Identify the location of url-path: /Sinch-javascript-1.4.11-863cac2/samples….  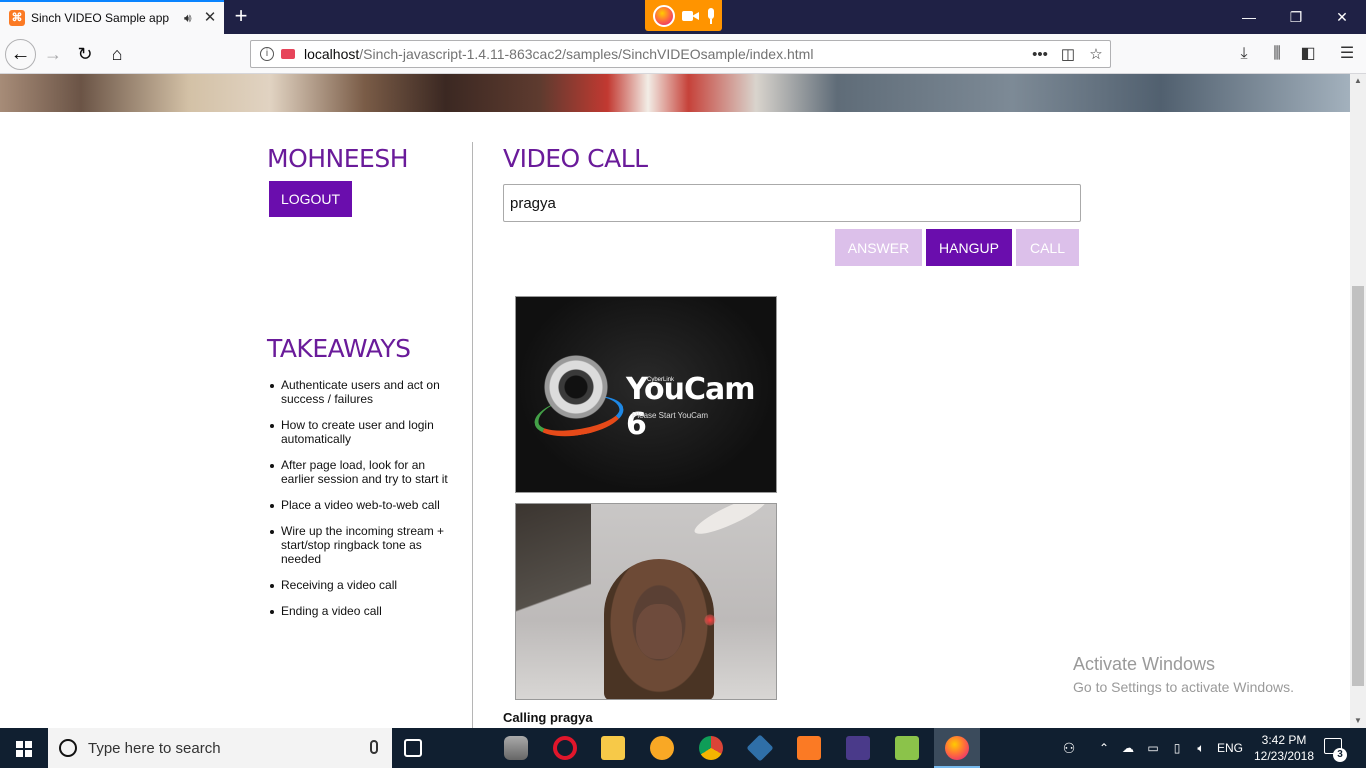
(586, 54).